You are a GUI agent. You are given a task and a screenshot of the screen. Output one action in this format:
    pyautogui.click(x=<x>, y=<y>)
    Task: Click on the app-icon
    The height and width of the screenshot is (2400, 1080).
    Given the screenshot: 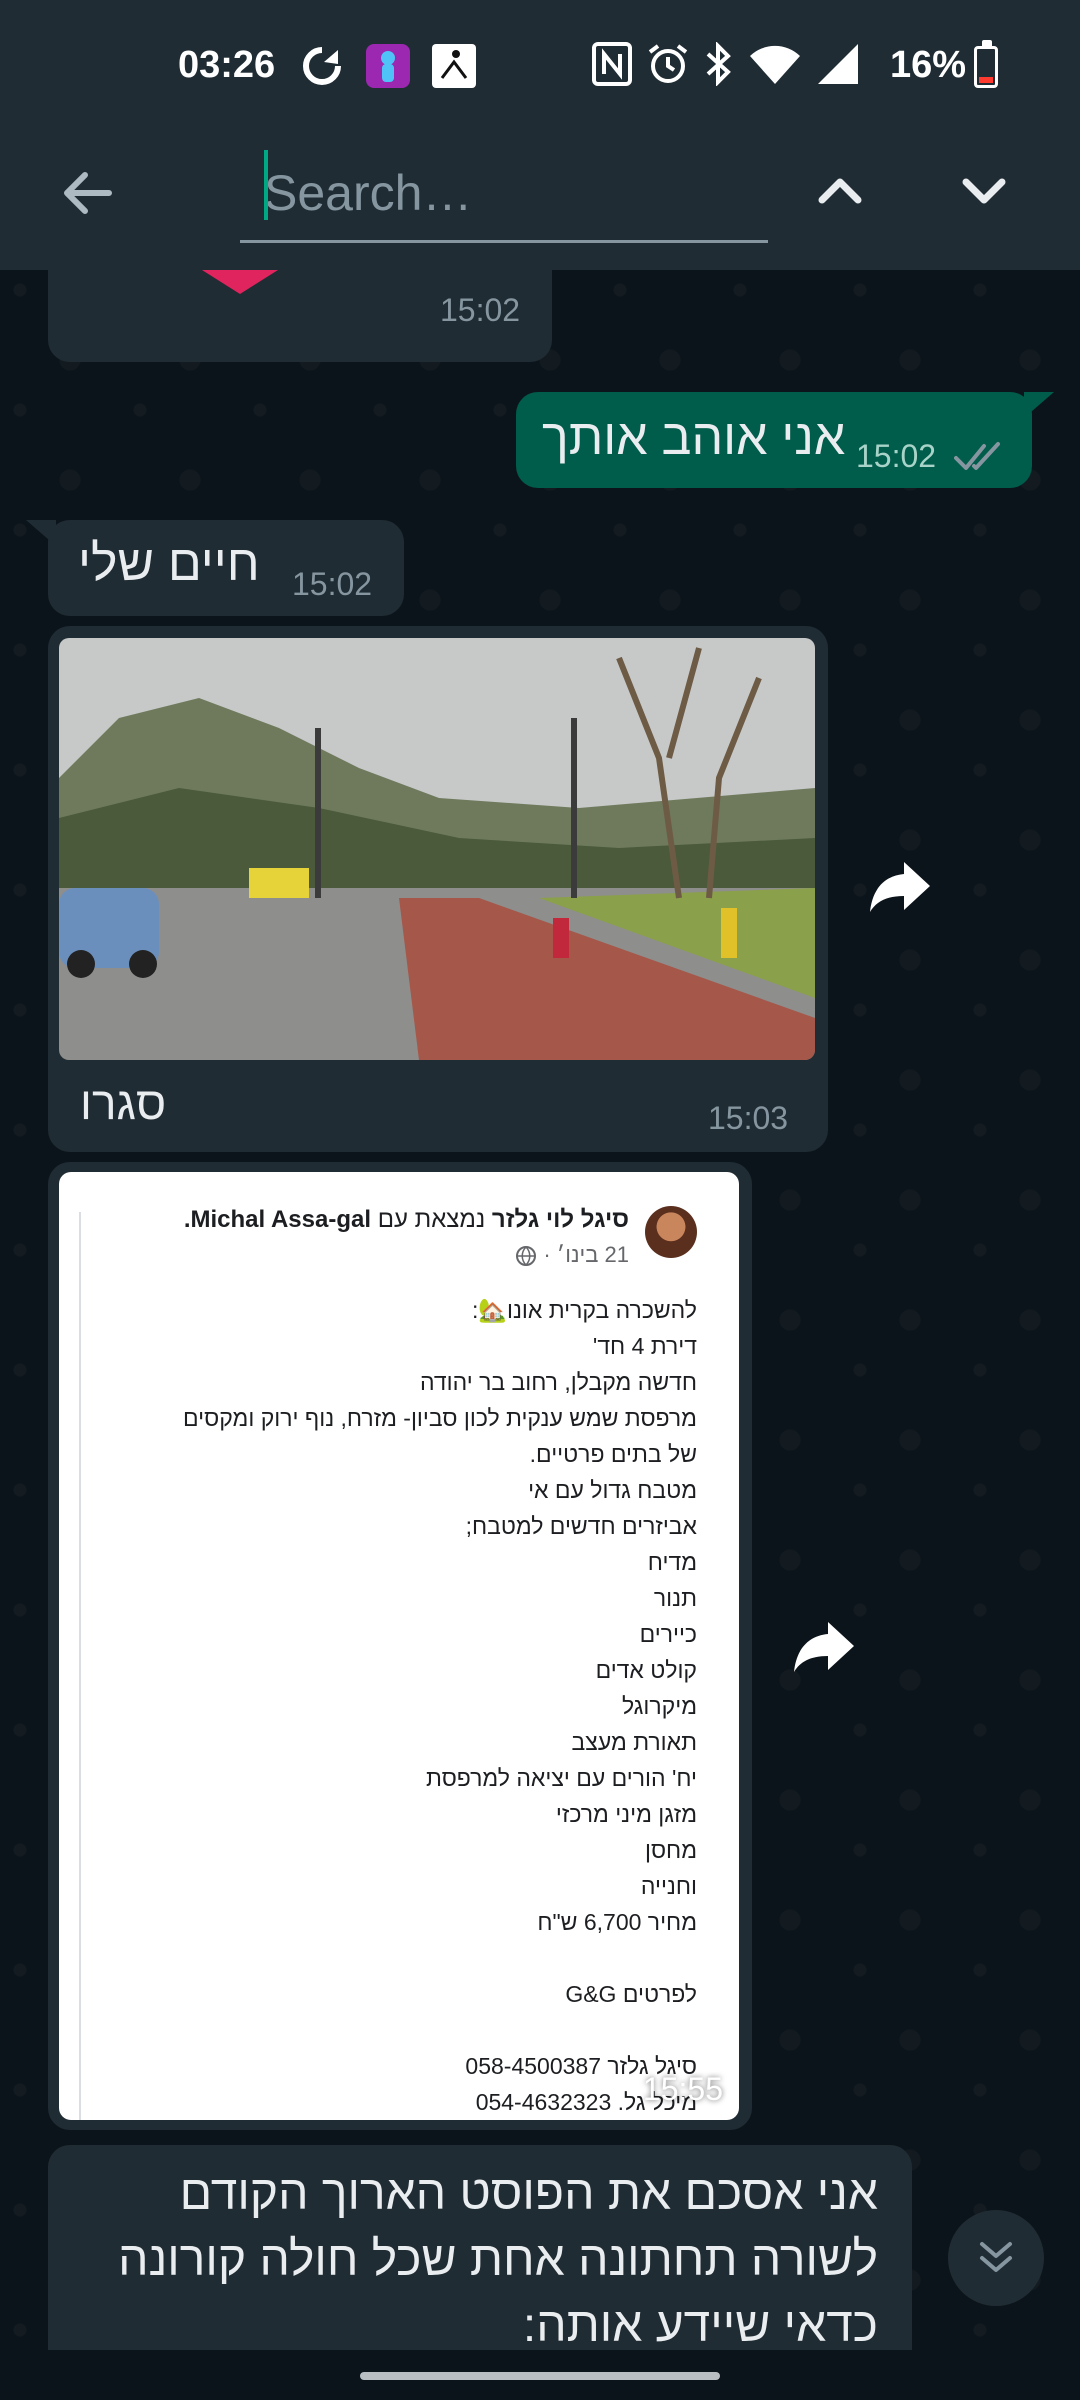 What is the action you would take?
    pyautogui.click(x=388, y=68)
    